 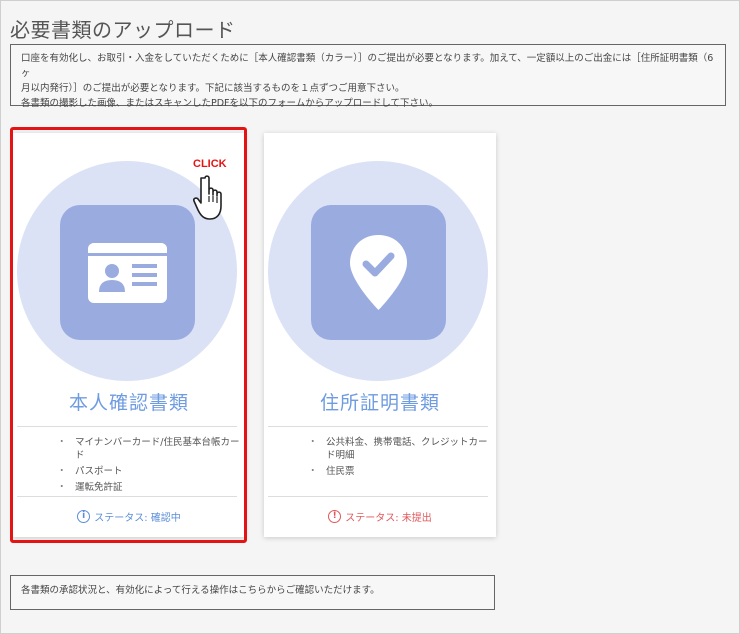 I want to click on click-annotation-label: CLICK, so click(x=210, y=164).